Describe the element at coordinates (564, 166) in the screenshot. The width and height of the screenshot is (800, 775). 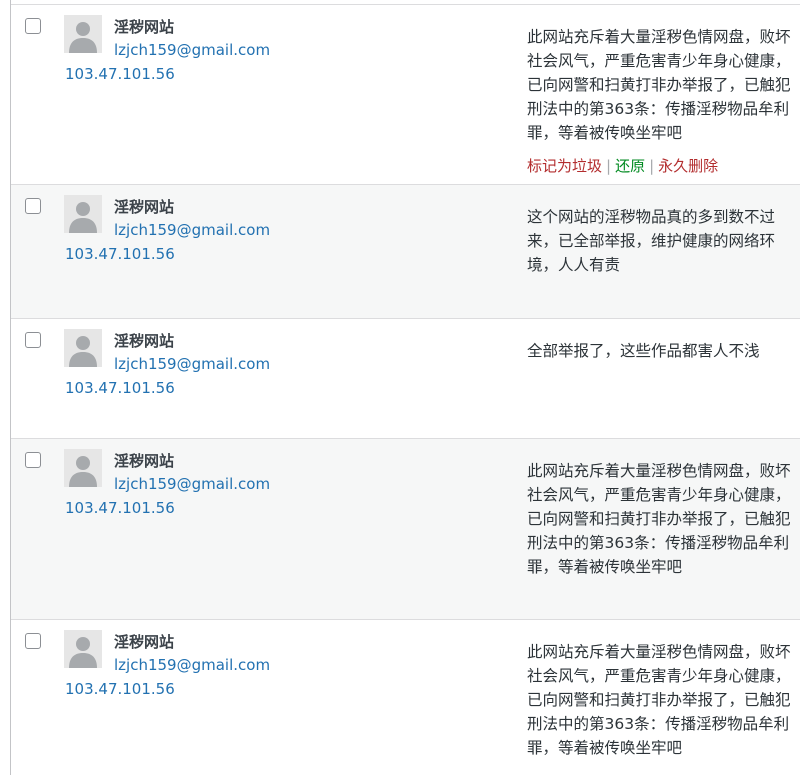
I see `mark-spam-link: 标记为垃圾` at that location.